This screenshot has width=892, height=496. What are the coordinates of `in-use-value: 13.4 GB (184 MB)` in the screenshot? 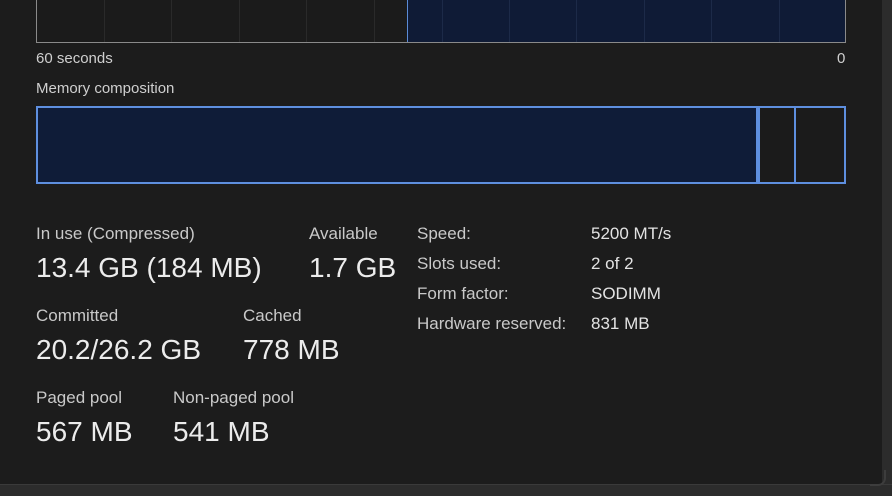 It's located at (149, 267).